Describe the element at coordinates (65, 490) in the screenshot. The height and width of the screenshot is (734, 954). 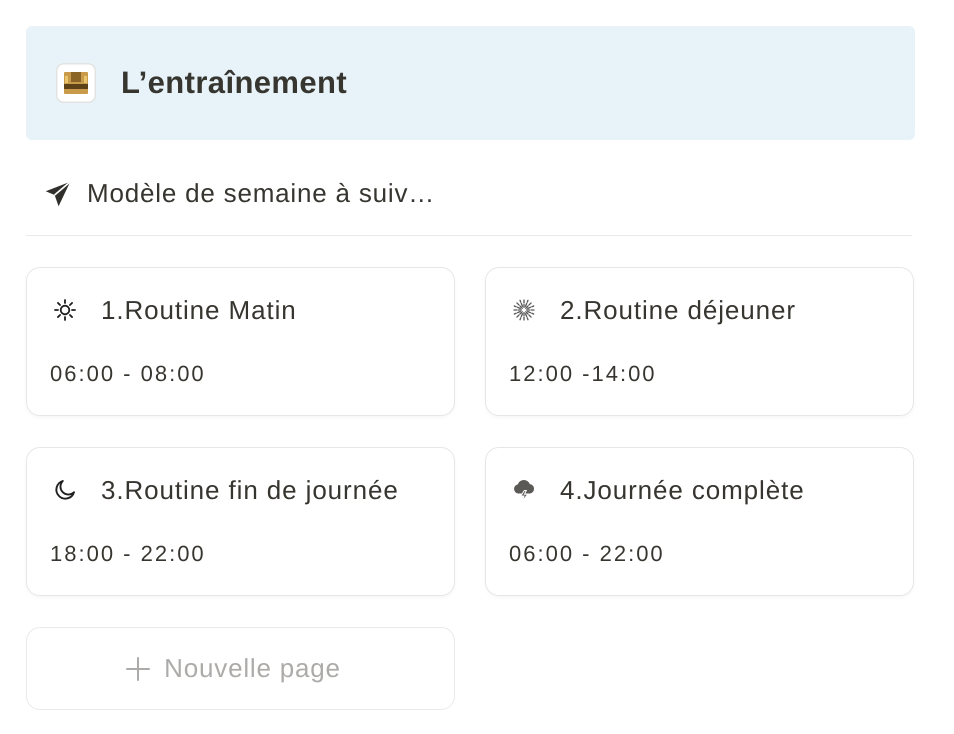
I see `moon-icon` at that location.